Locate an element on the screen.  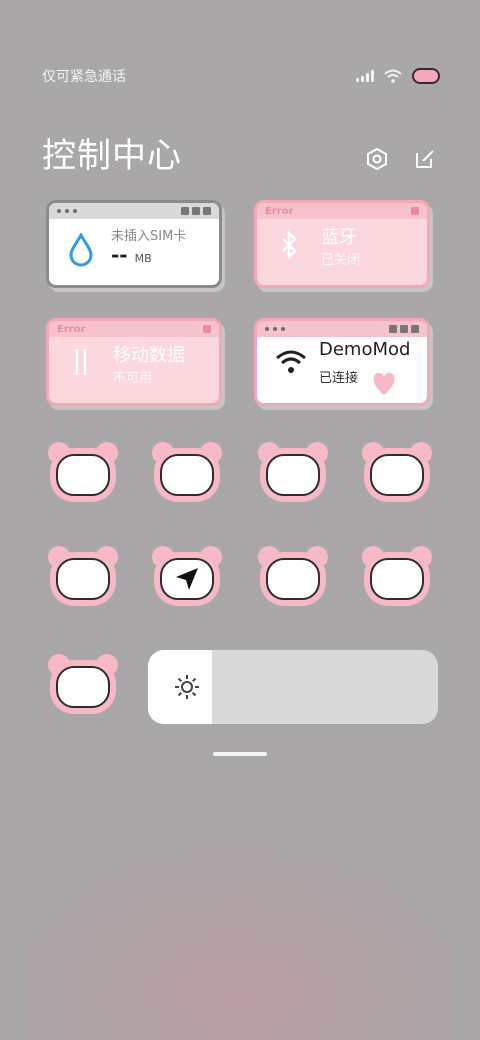
screenshot-toggle is located at coordinates (293, 472).